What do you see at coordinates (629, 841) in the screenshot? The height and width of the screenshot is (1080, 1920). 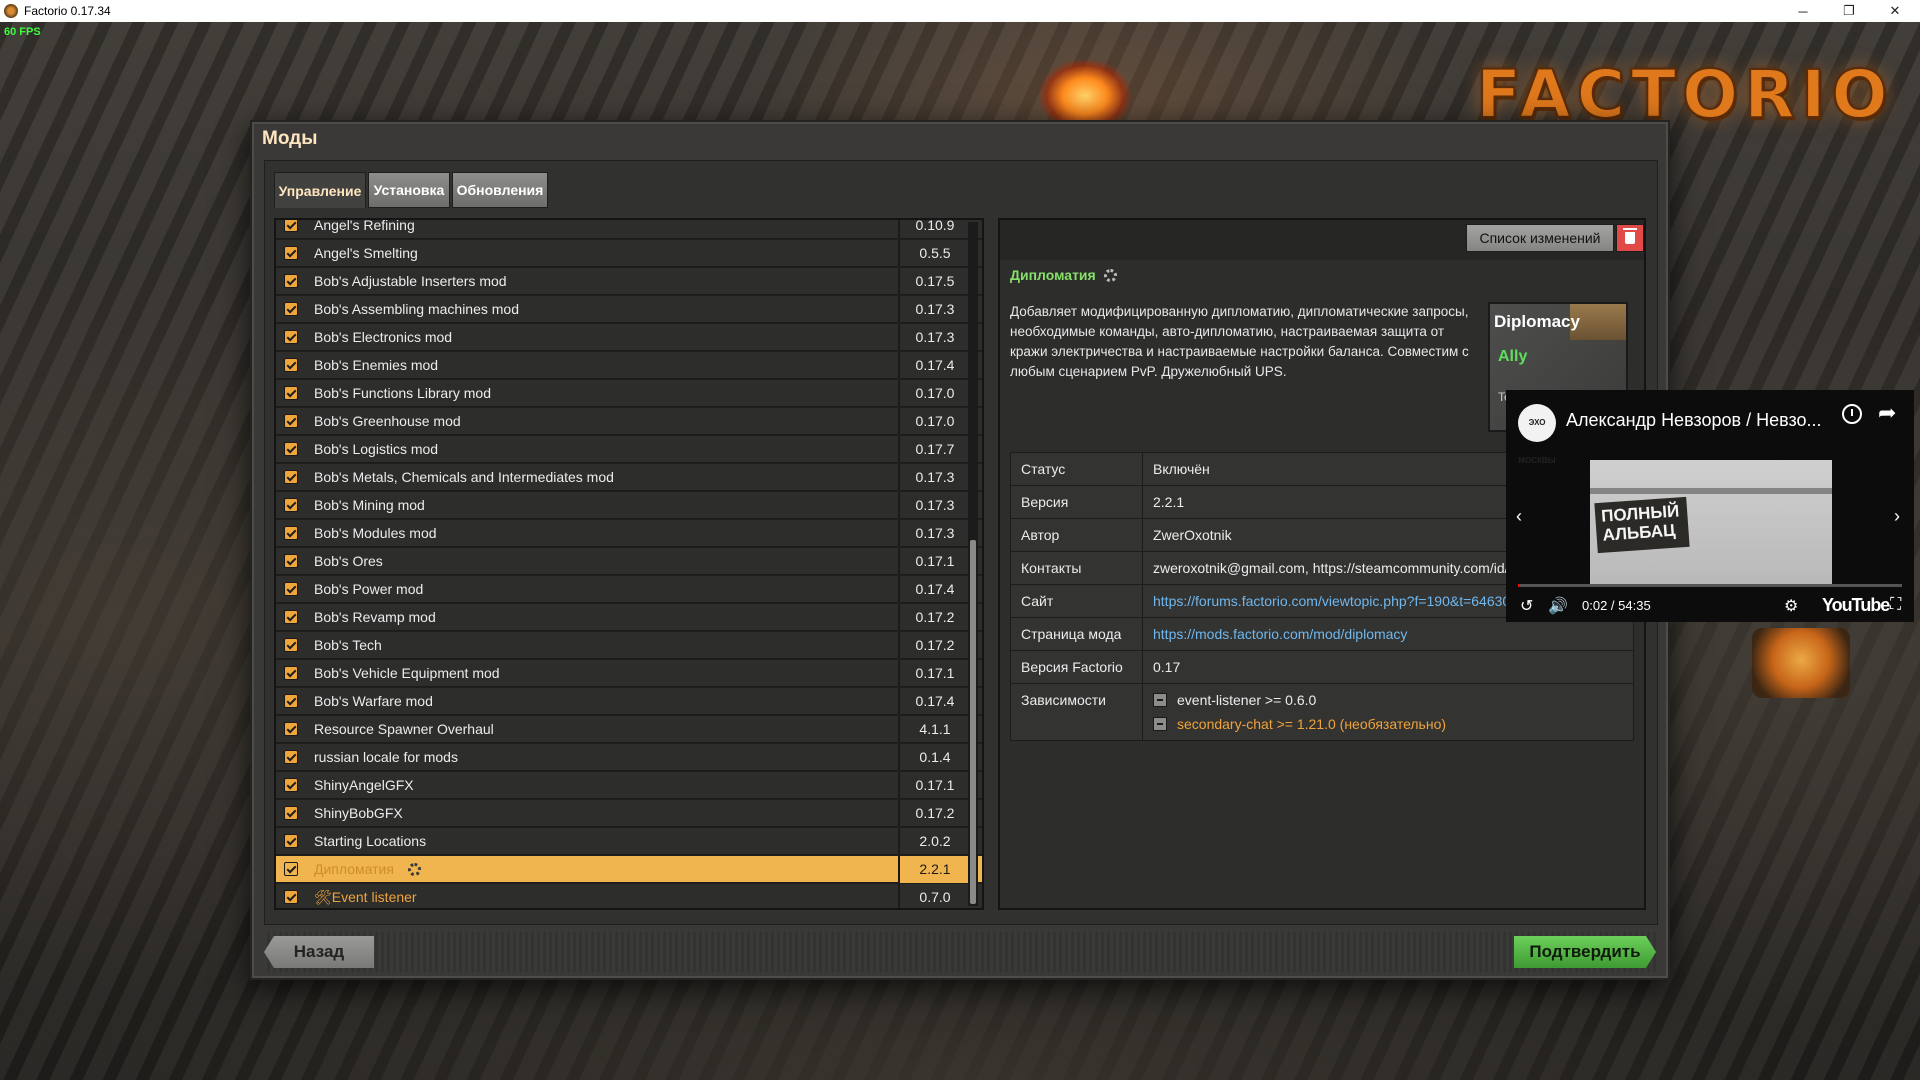 I see `mod-row: Starting Locations 2.0.2` at bounding box center [629, 841].